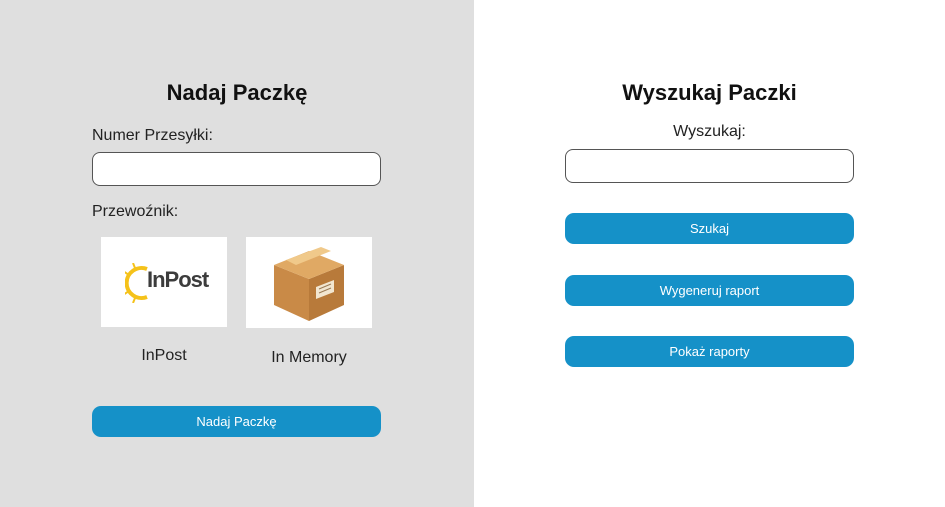 The width and height of the screenshot is (945, 507). I want to click on send-parcel-title: Nadaj Paczkę, so click(237, 92).